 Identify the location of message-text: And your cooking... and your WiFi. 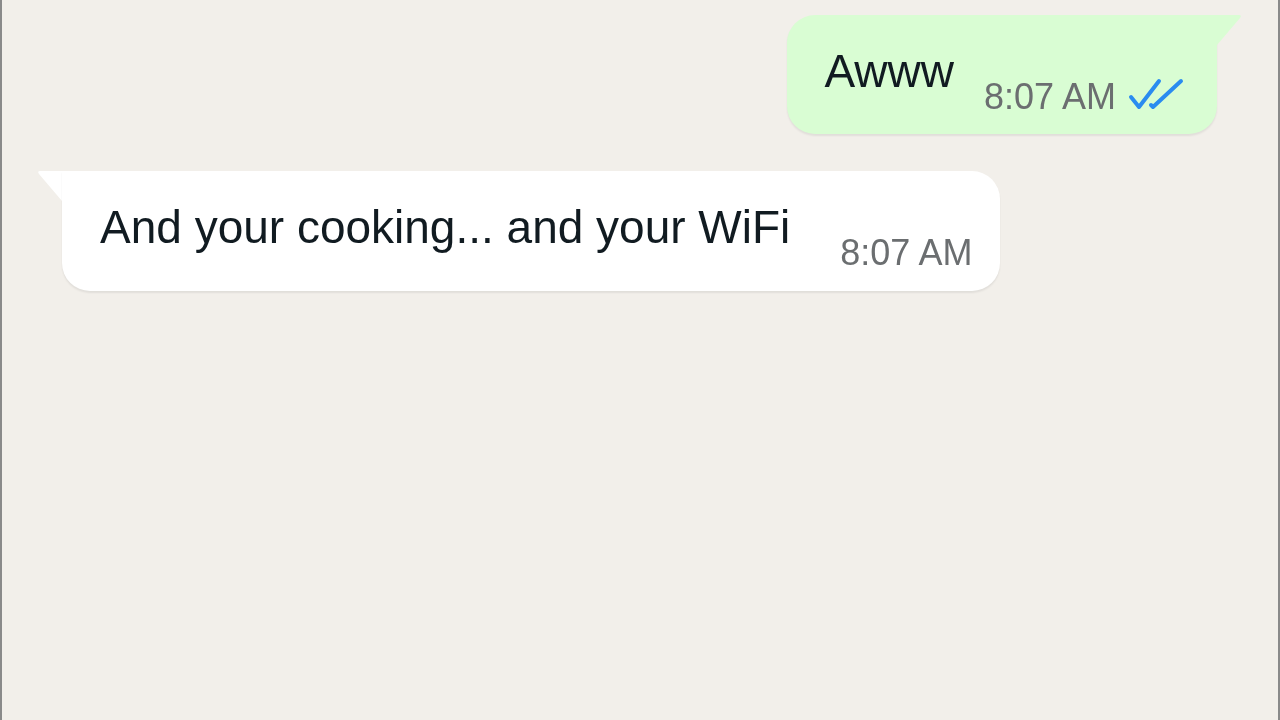
(445, 227).